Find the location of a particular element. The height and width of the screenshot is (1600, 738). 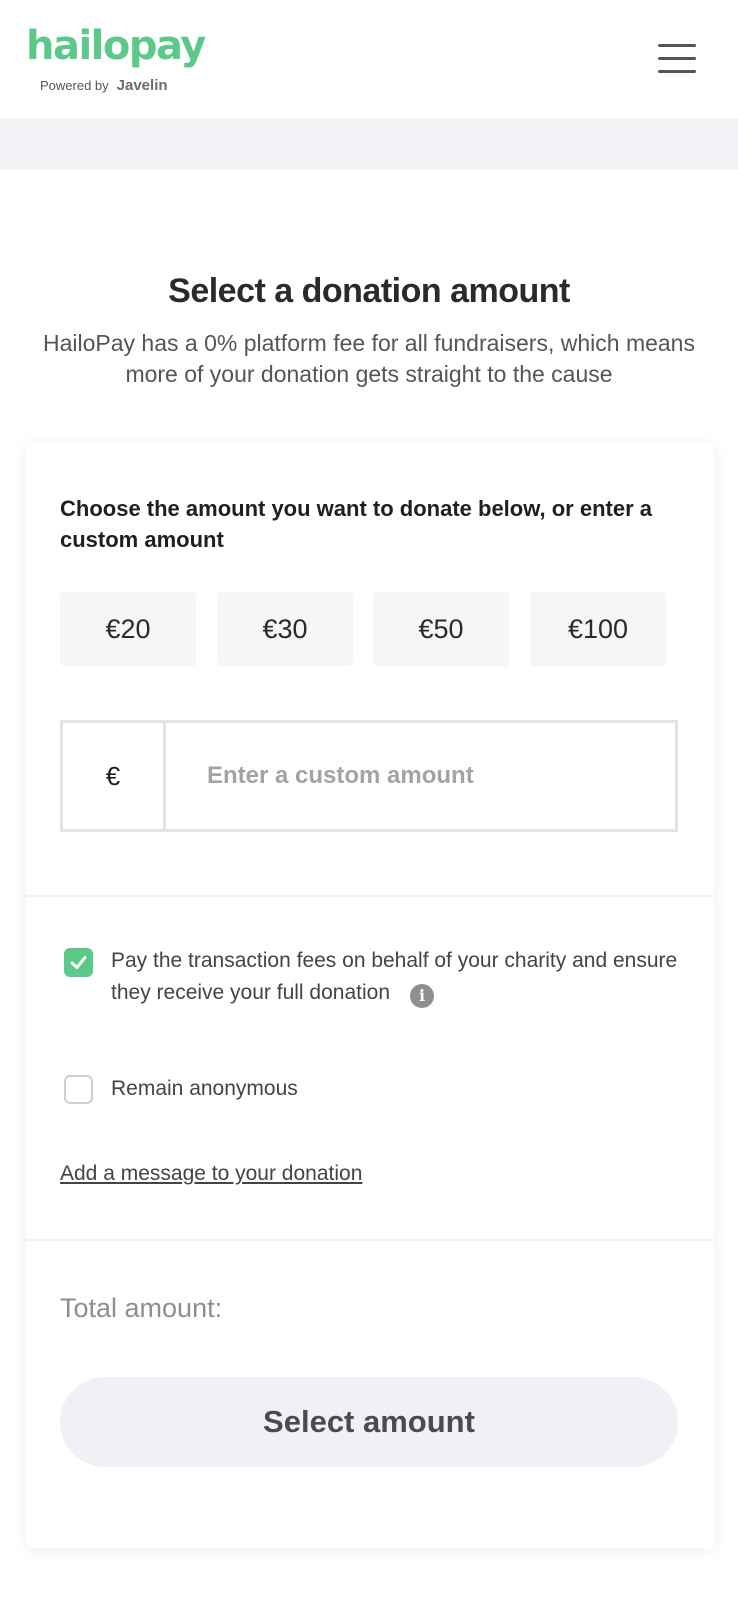

info-icon: i is located at coordinates (422, 996).